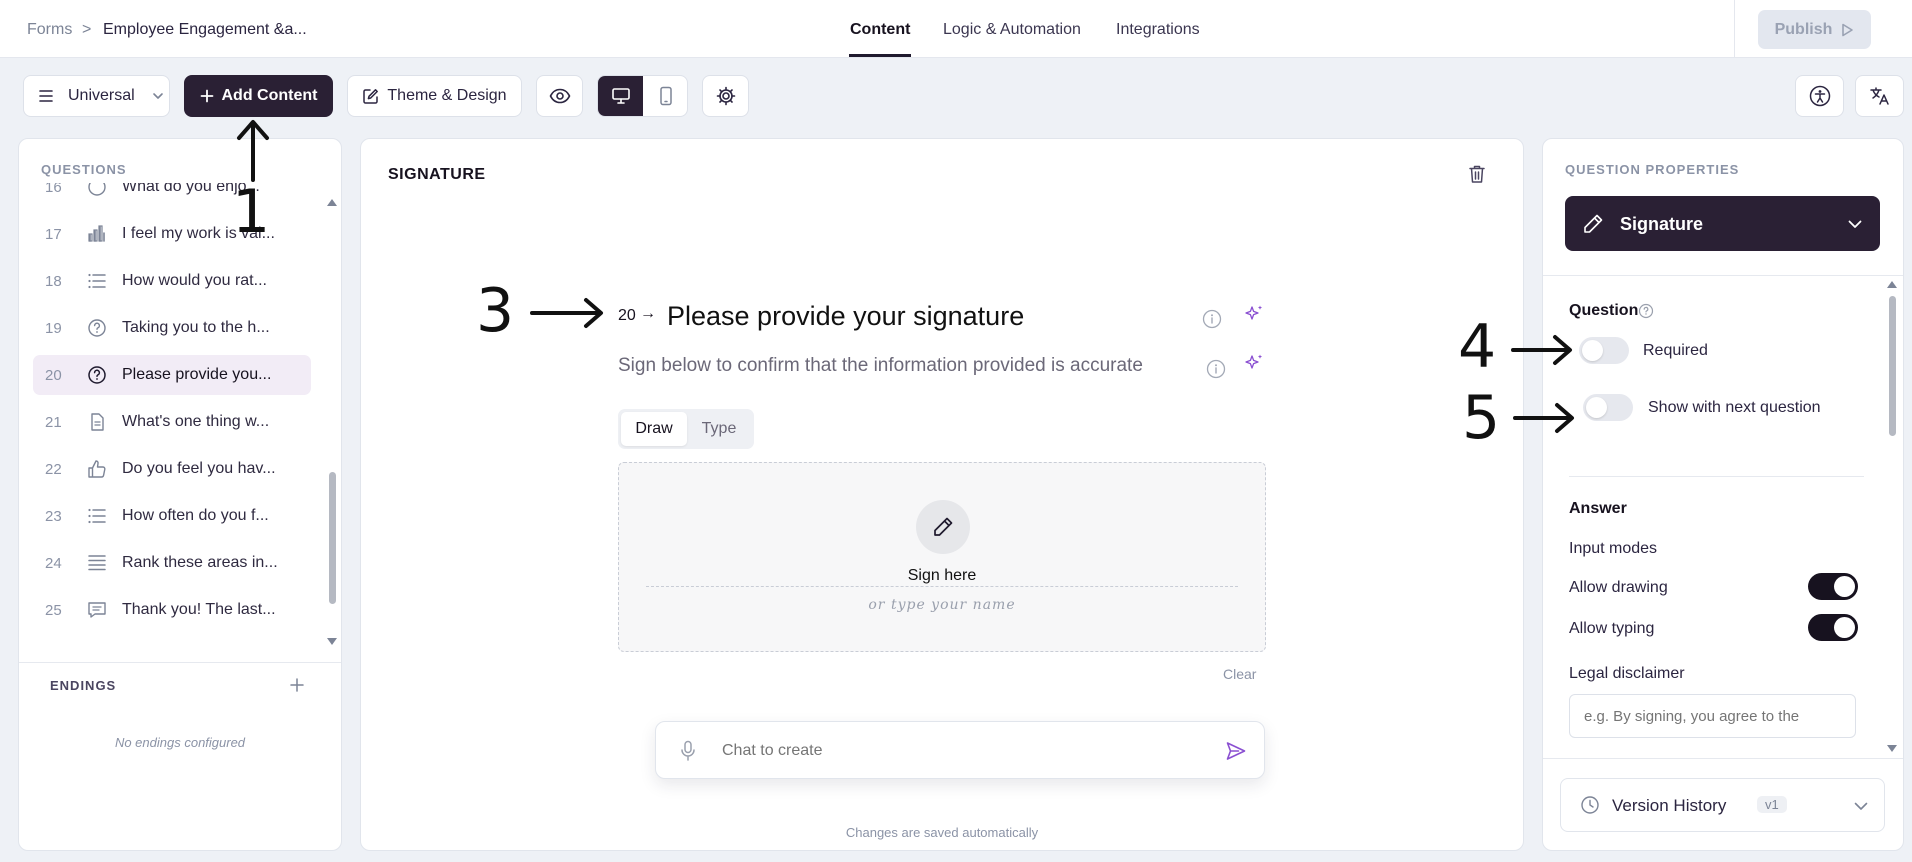  What do you see at coordinates (1236, 751) in the screenshot?
I see `send-icon` at bounding box center [1236, 751].